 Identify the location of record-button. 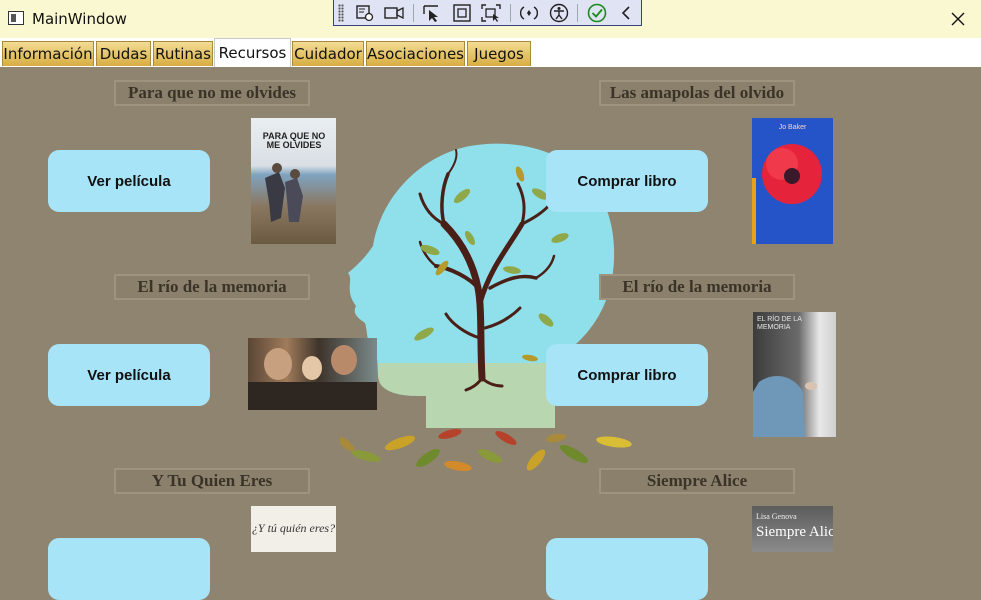
(393, 13).